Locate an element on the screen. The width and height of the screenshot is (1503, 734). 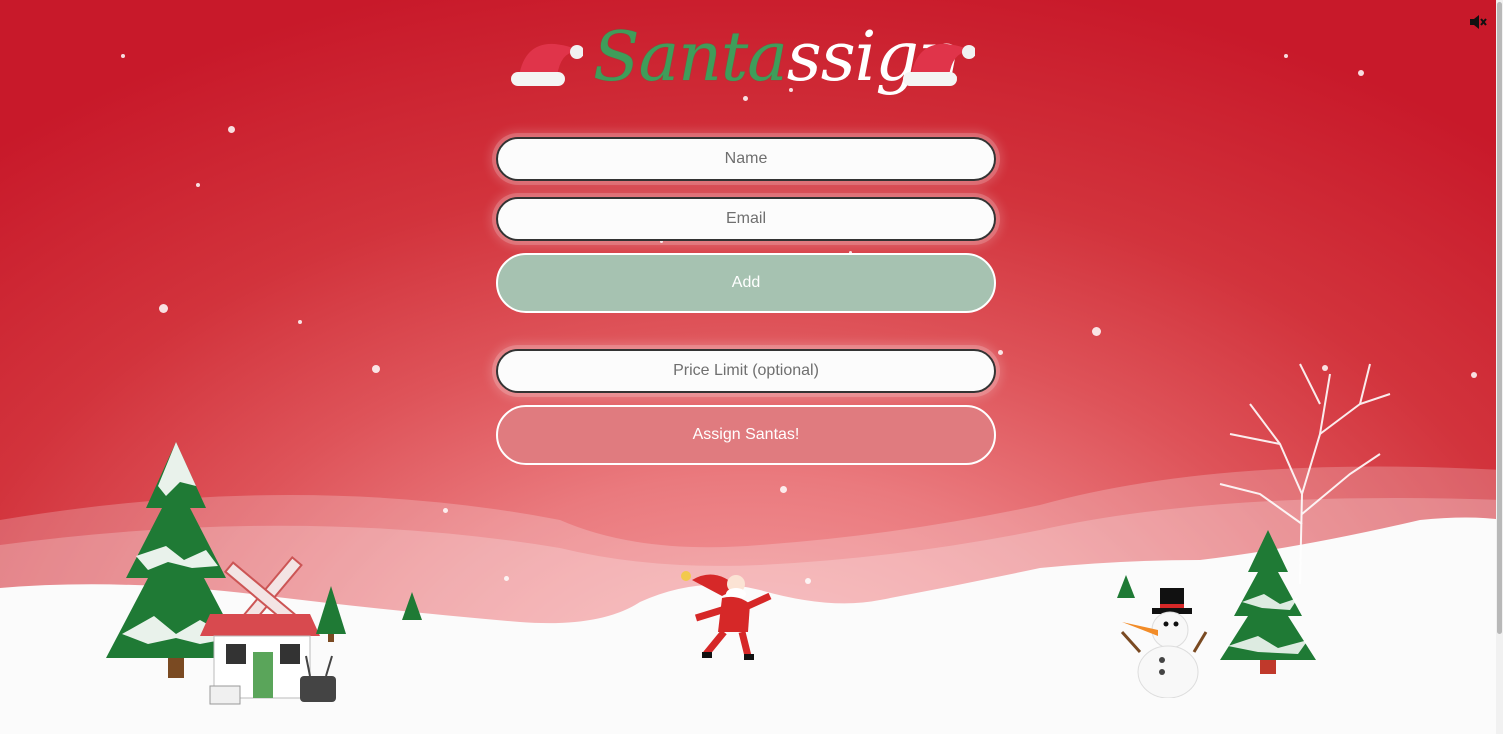
speaker-muted-icon is located at coordinates (1478, 22).